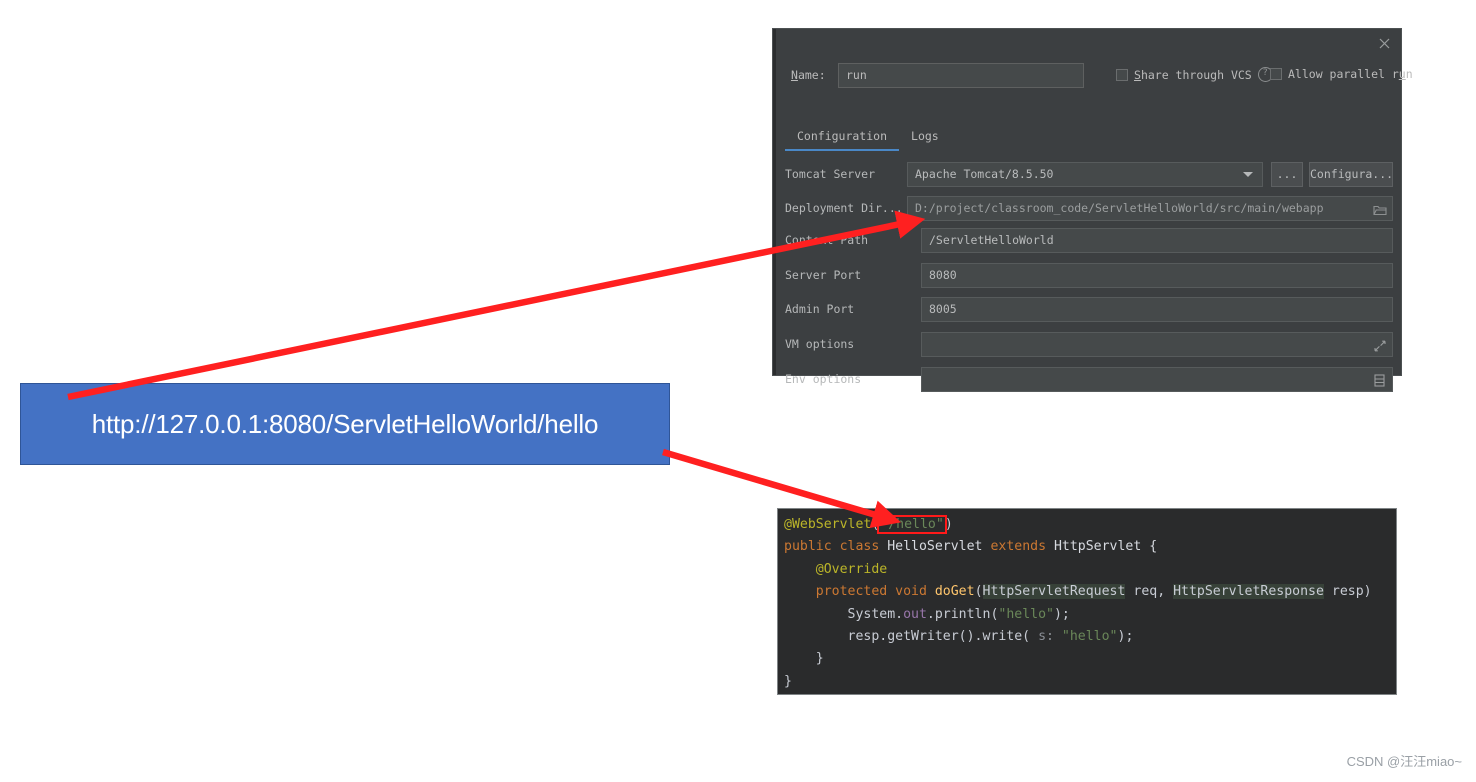  Describe the element at coordinates (811, 75) in the screenshot. I see `name-label-rest: ame:` at that location.